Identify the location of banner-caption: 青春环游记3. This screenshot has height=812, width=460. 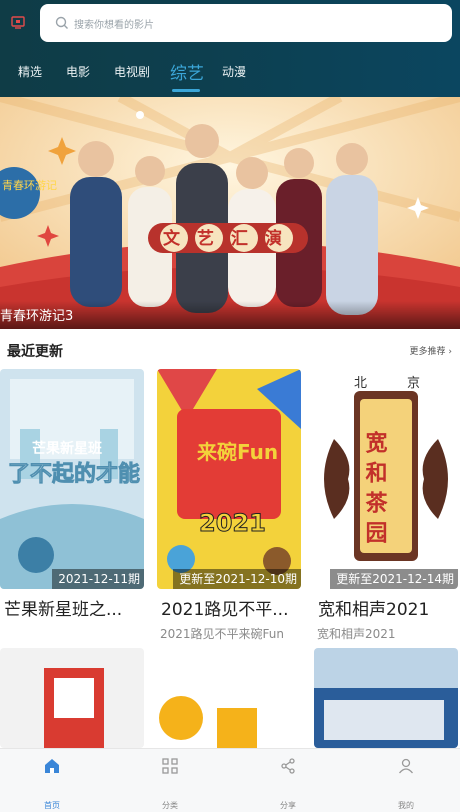
(37, 316).